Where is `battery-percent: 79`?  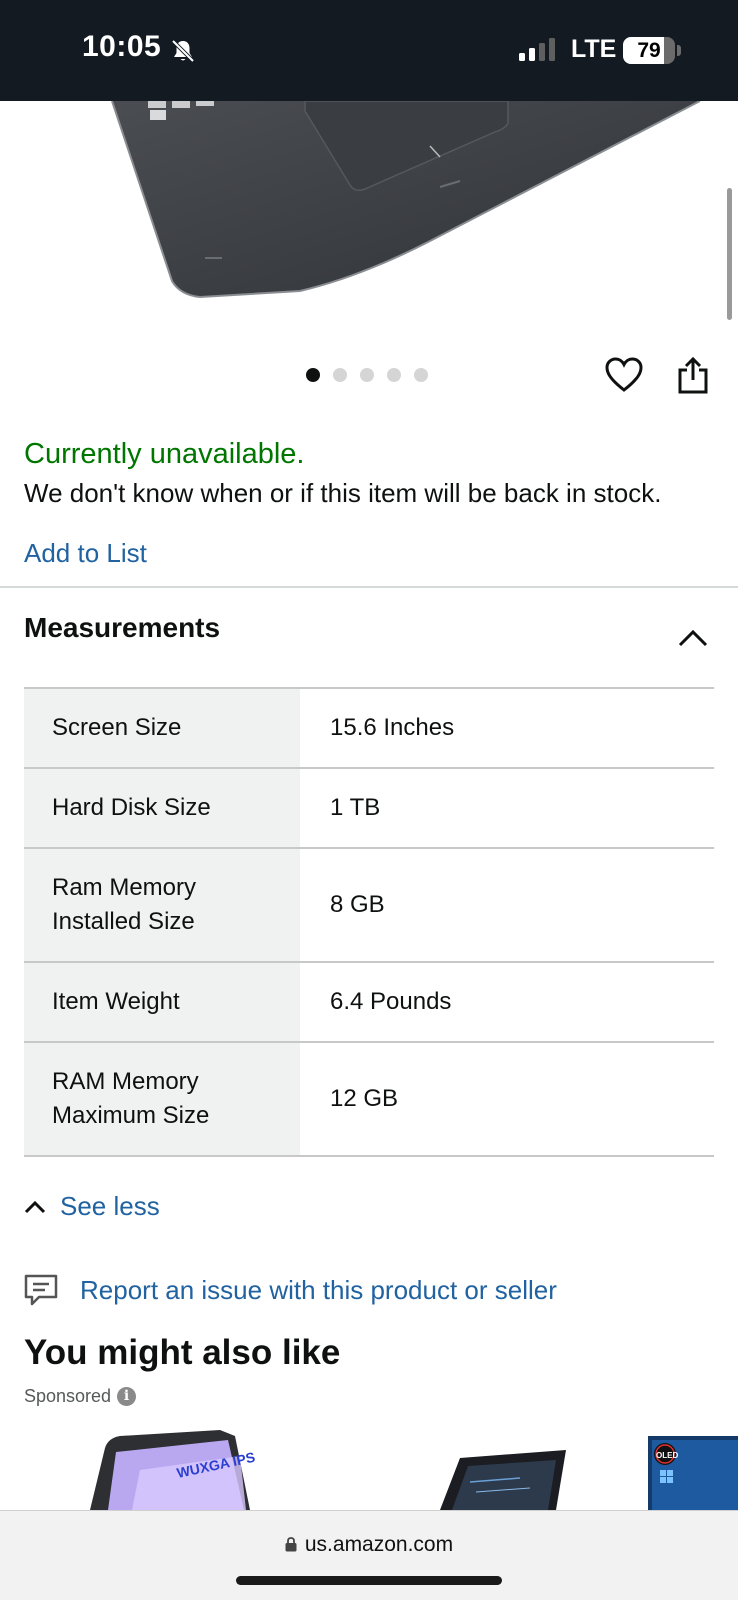 battery-percent: 79 is located at coordinates (649, 50).